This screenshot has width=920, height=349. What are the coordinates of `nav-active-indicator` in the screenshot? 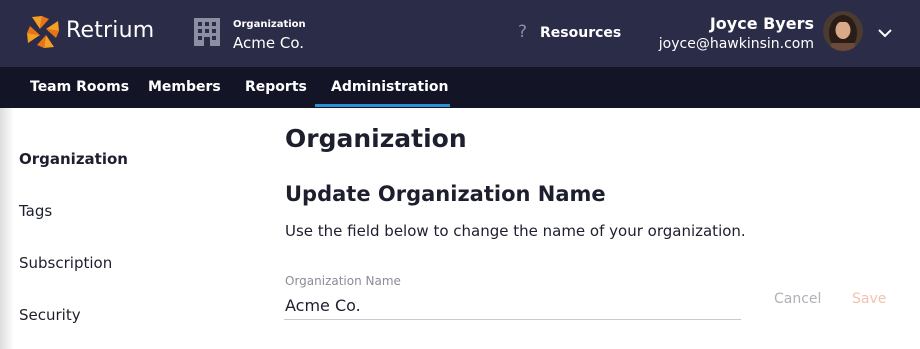 It's located at (382, 105).